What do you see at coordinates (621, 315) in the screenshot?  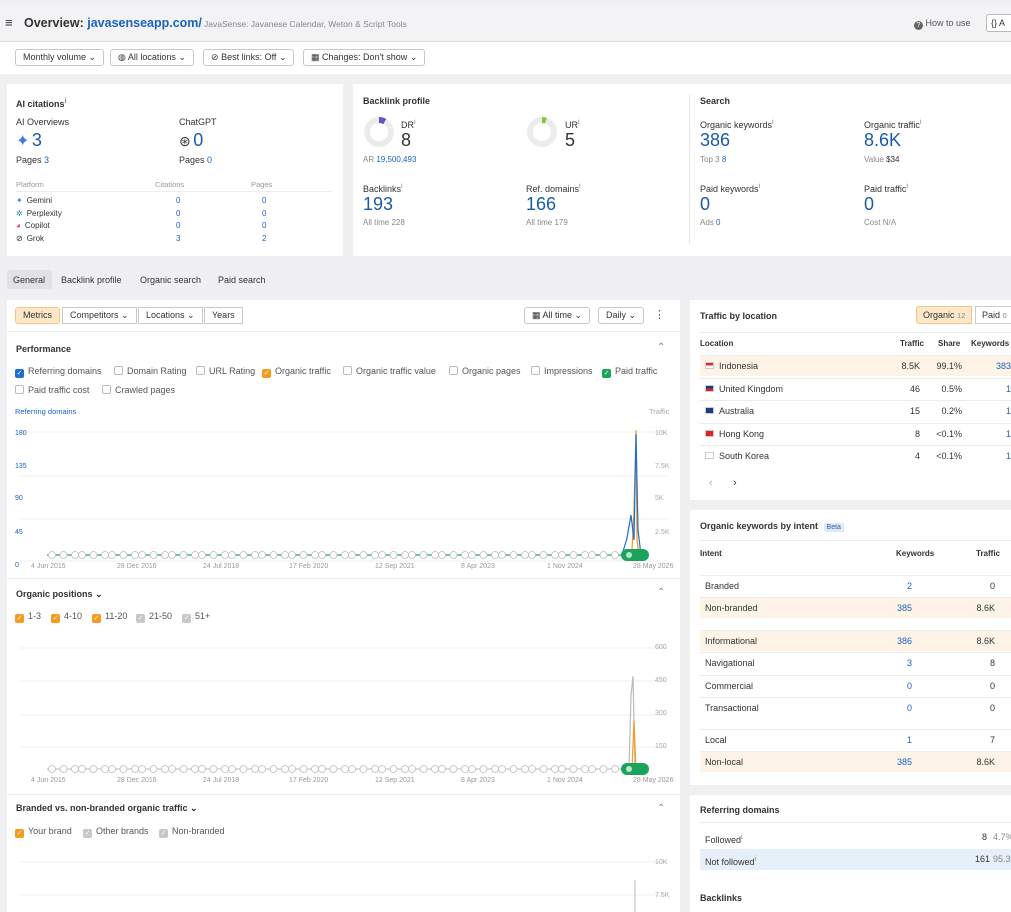 I see `daily-dropdown: Daily ⌄` at bounding box center [621, 315].